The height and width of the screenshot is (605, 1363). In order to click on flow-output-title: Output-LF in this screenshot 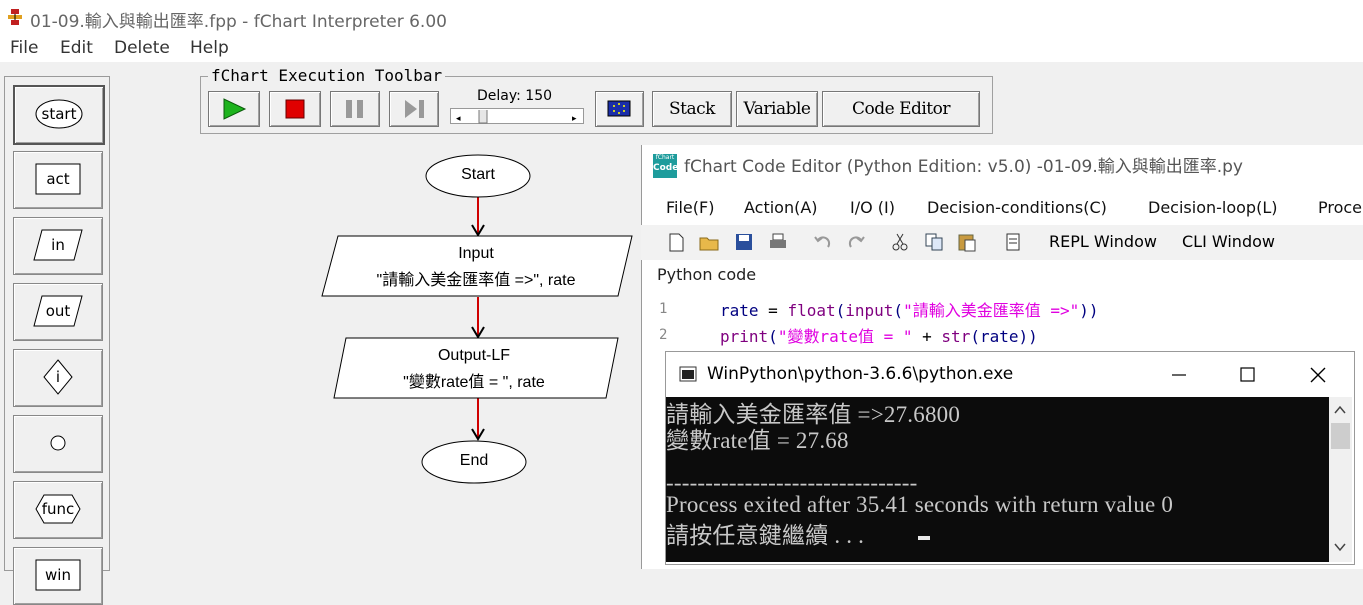, I will do `click(474, 355)`.